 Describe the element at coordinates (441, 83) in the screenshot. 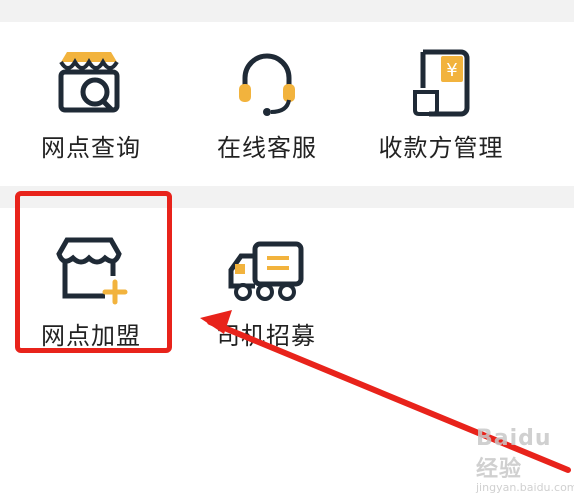

I see `payee-document-icon: ¥` at that location.